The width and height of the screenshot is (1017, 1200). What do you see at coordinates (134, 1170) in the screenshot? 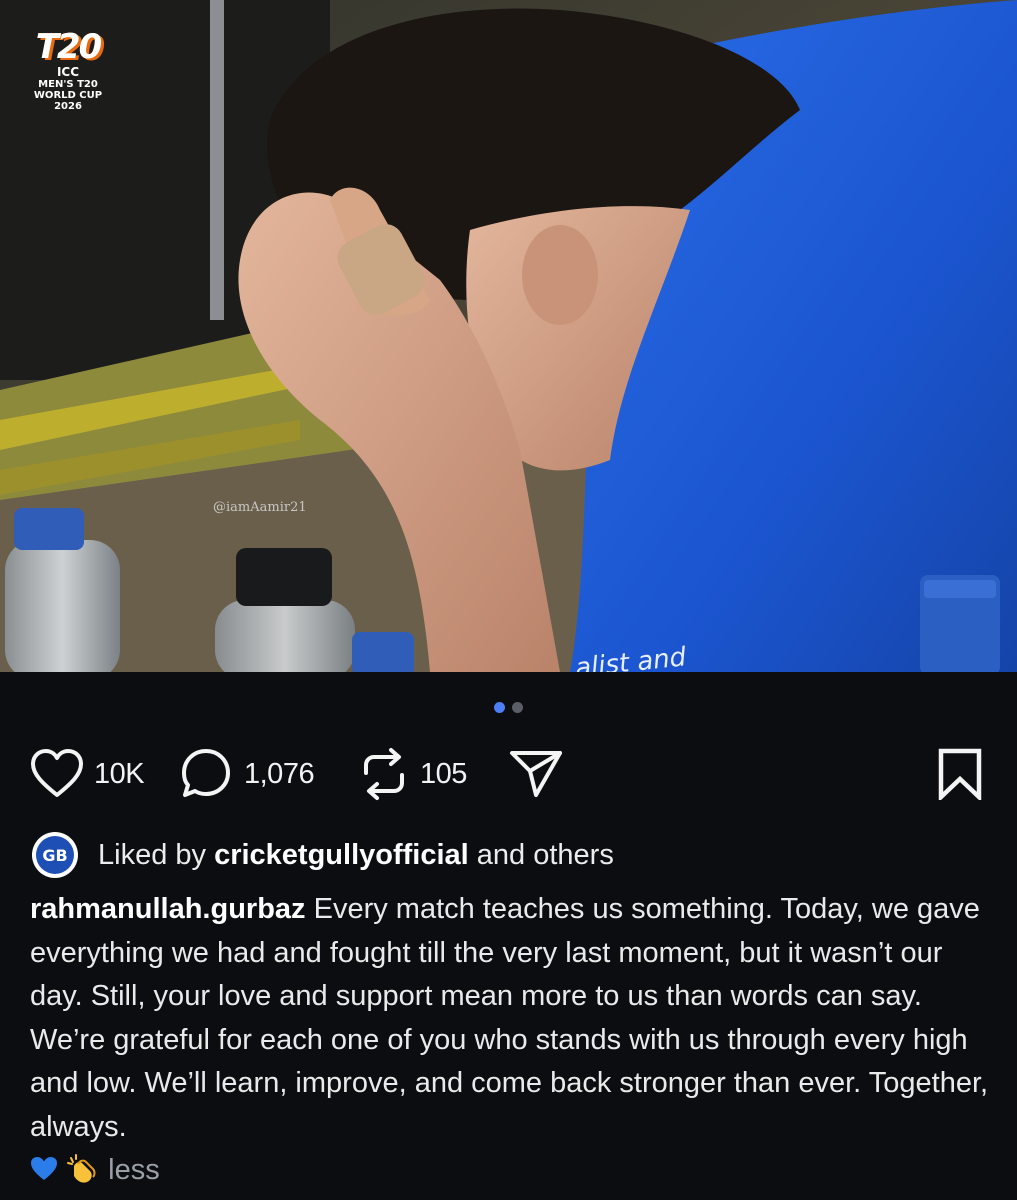
I see `caption-less-toggle: less` at bounding box center [134, 1170].